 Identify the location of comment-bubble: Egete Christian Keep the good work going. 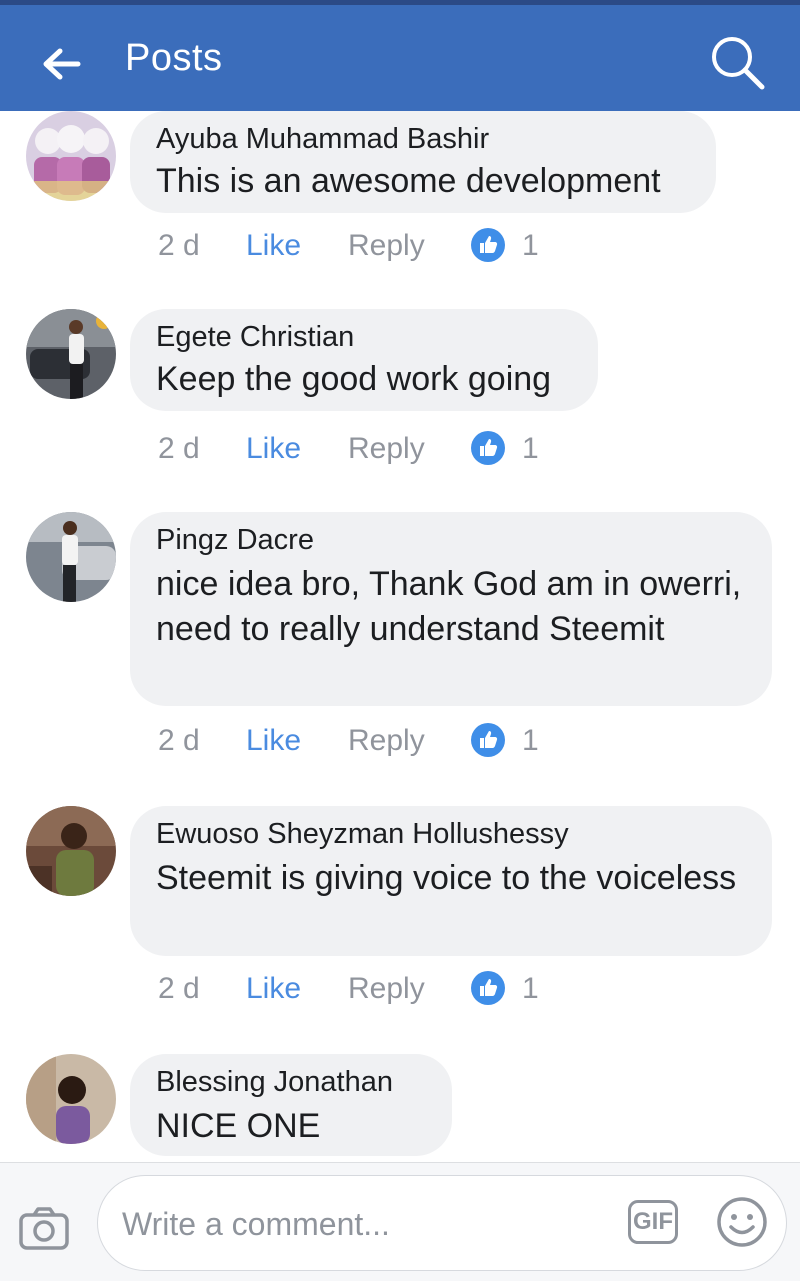
(364, 360).